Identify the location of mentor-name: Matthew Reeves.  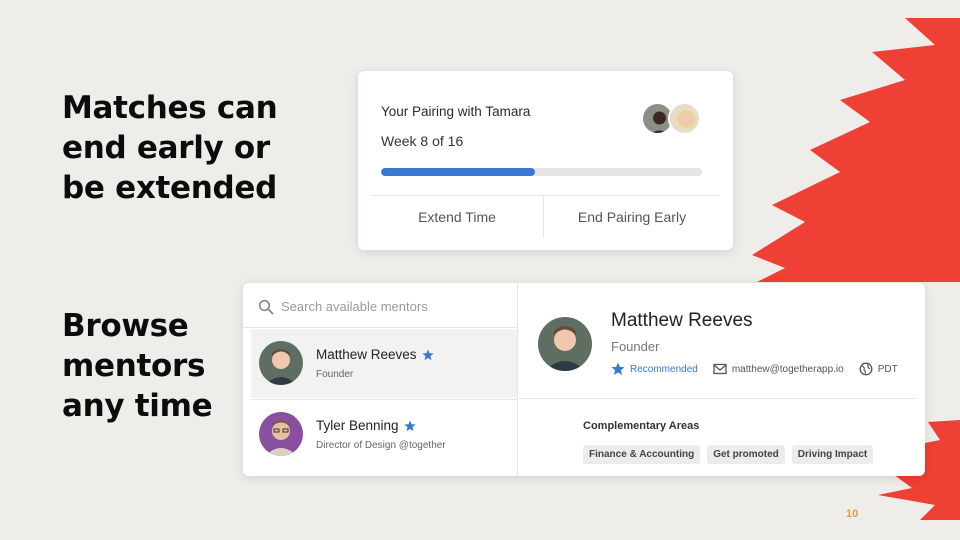
(375, 354).